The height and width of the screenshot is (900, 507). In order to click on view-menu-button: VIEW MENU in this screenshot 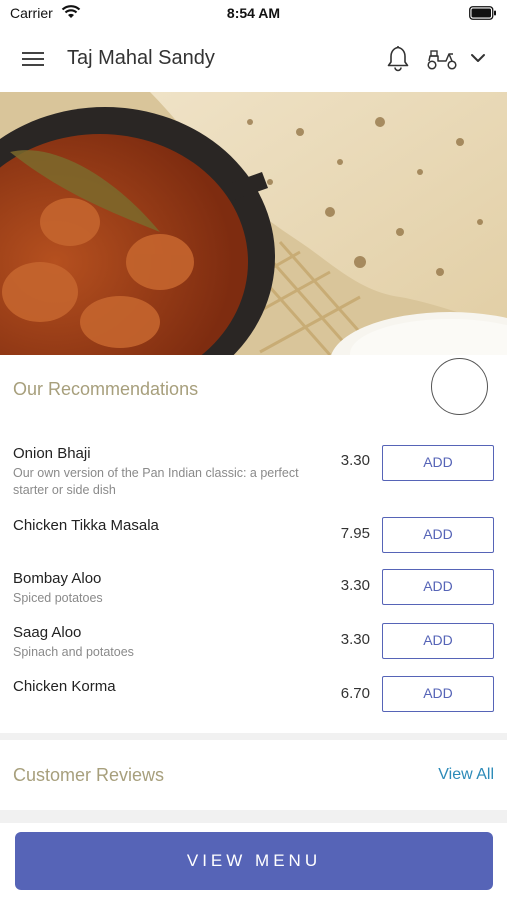, I will do `click(254, 861)`.